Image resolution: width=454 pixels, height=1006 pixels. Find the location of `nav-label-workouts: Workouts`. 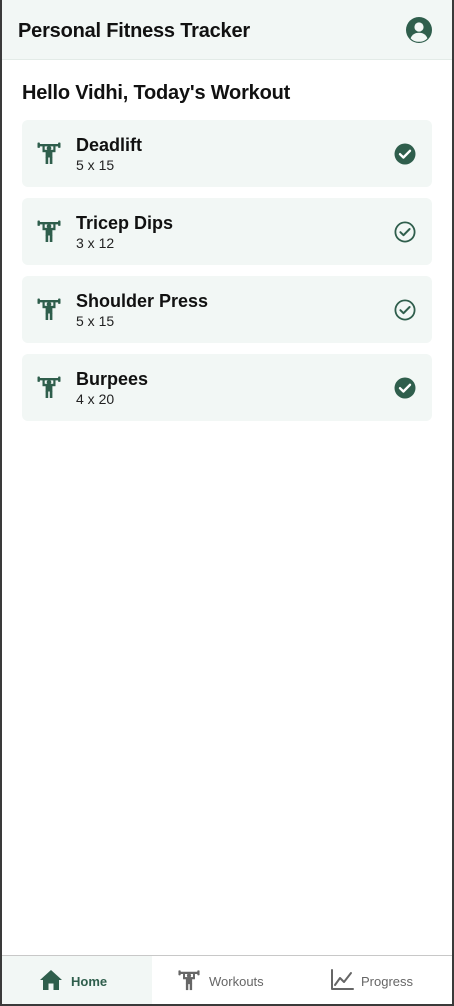

nav-label-workouts: Workouts is located at coordinates (236, 981).